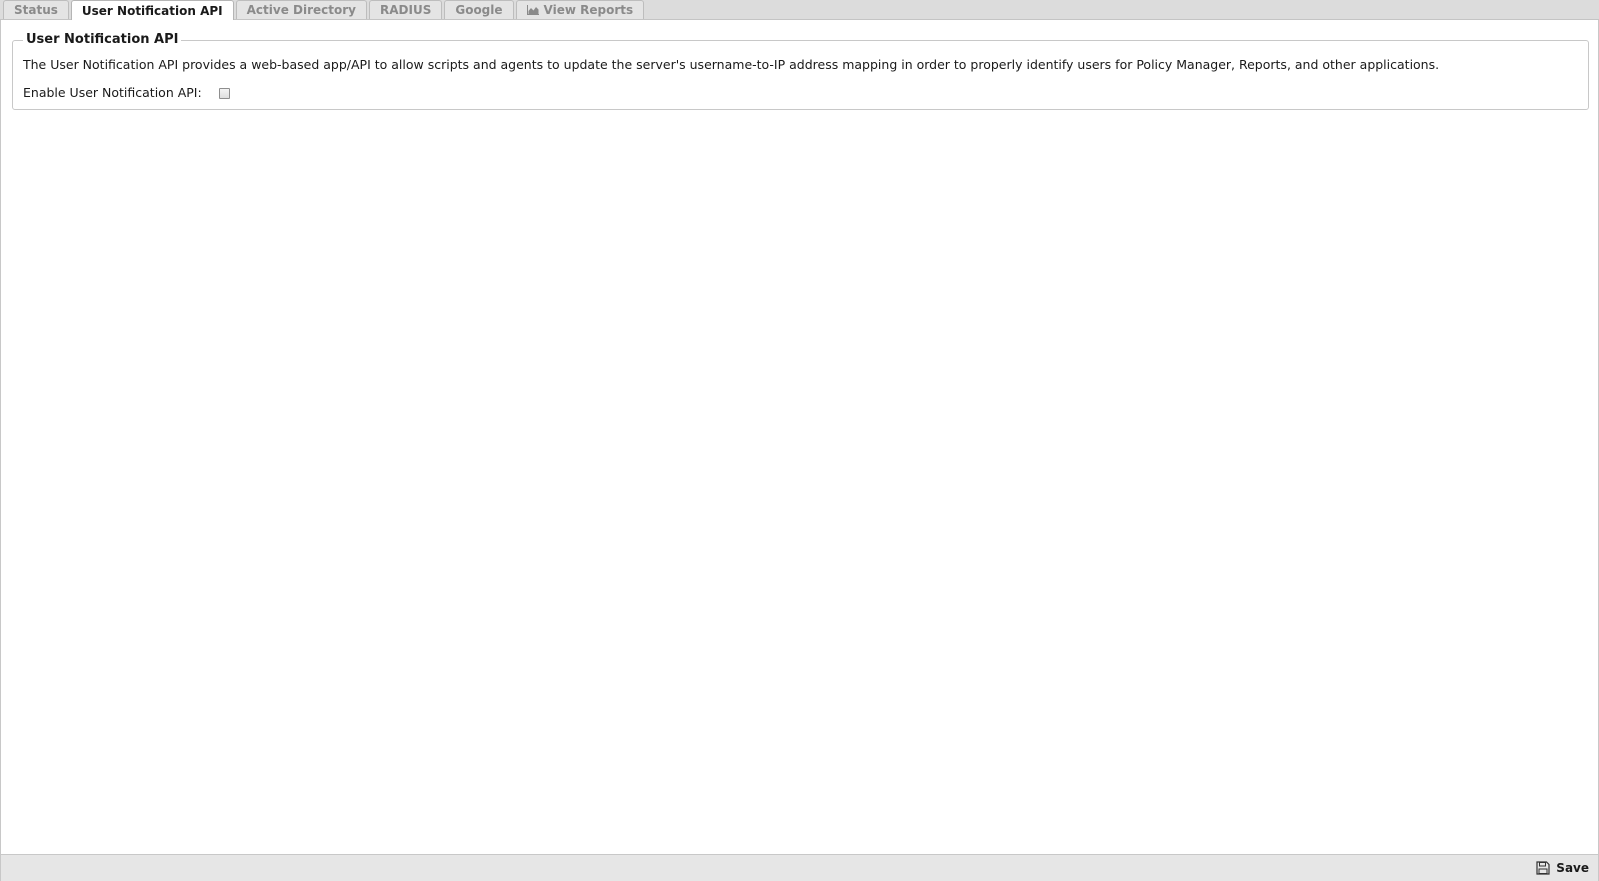  I want to click on save-label: Save, so click(1572, 868).